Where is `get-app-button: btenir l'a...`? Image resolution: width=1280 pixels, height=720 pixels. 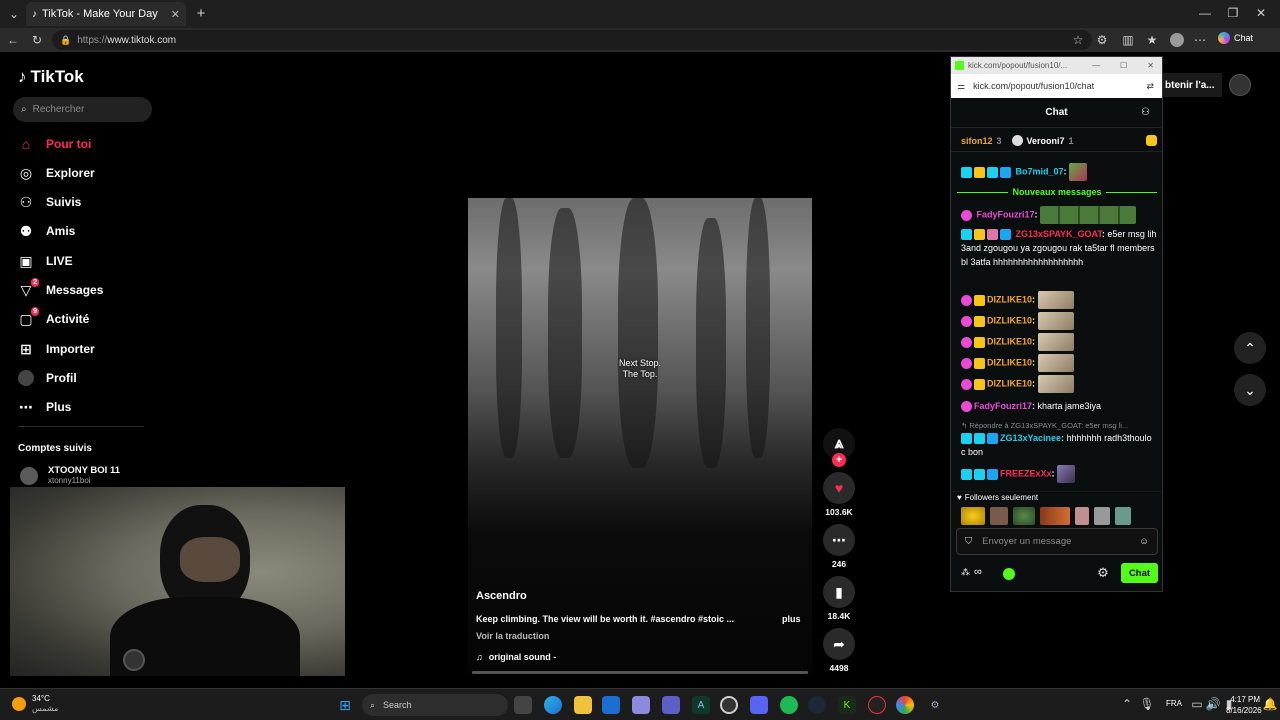
get-app-button: btenir l'a... is located at coordinates (1192, 85).